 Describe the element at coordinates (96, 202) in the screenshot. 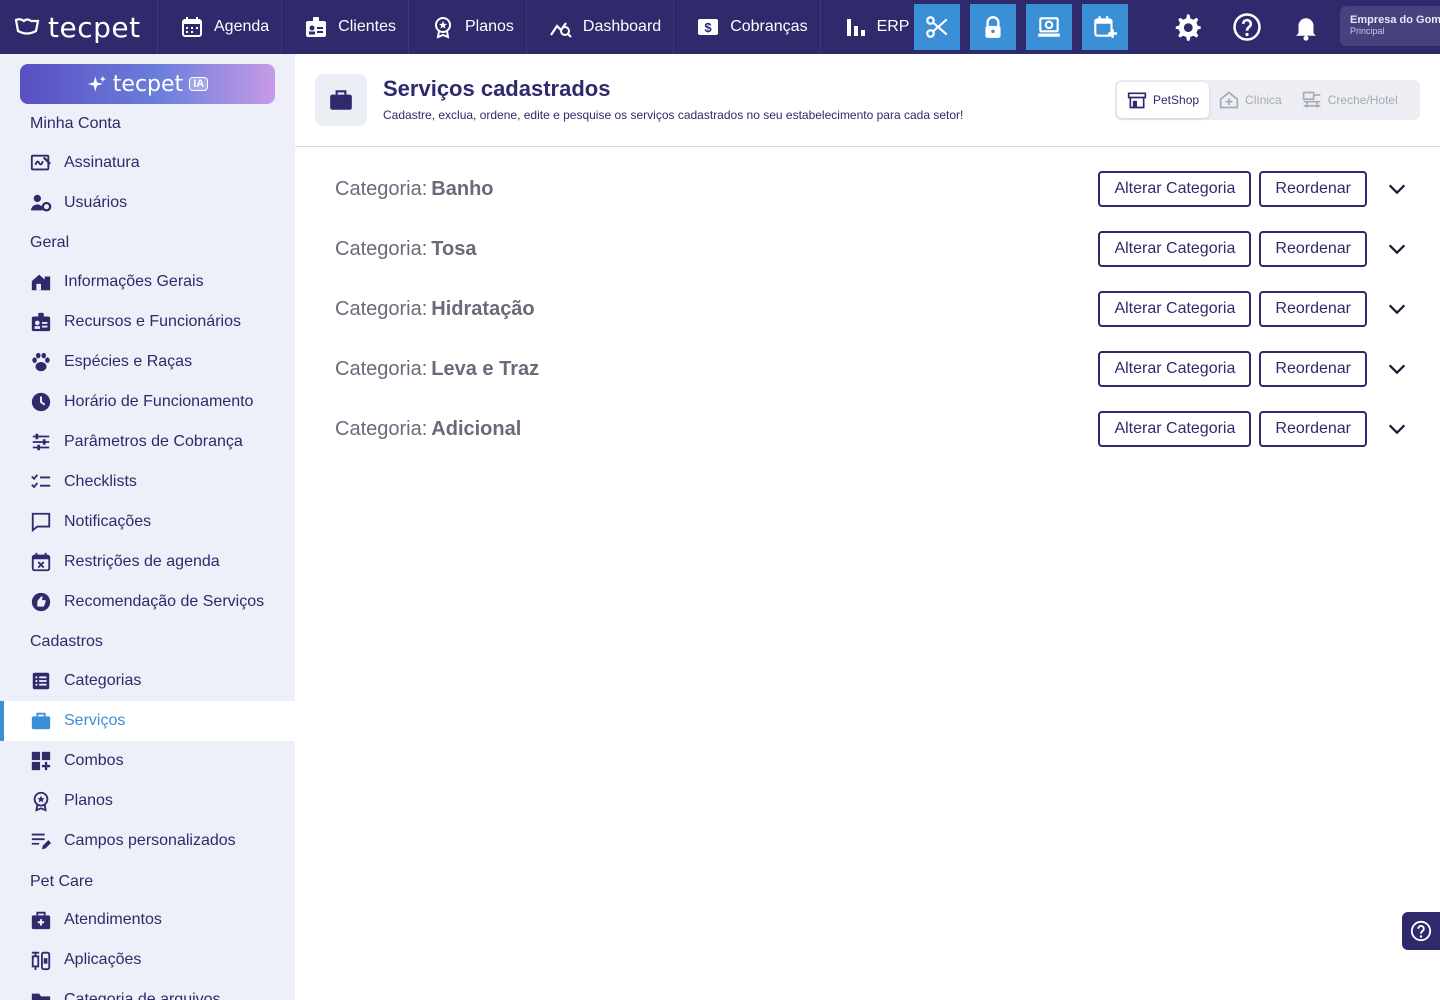

I see `sidebar-item-label: Usuários` at that location.